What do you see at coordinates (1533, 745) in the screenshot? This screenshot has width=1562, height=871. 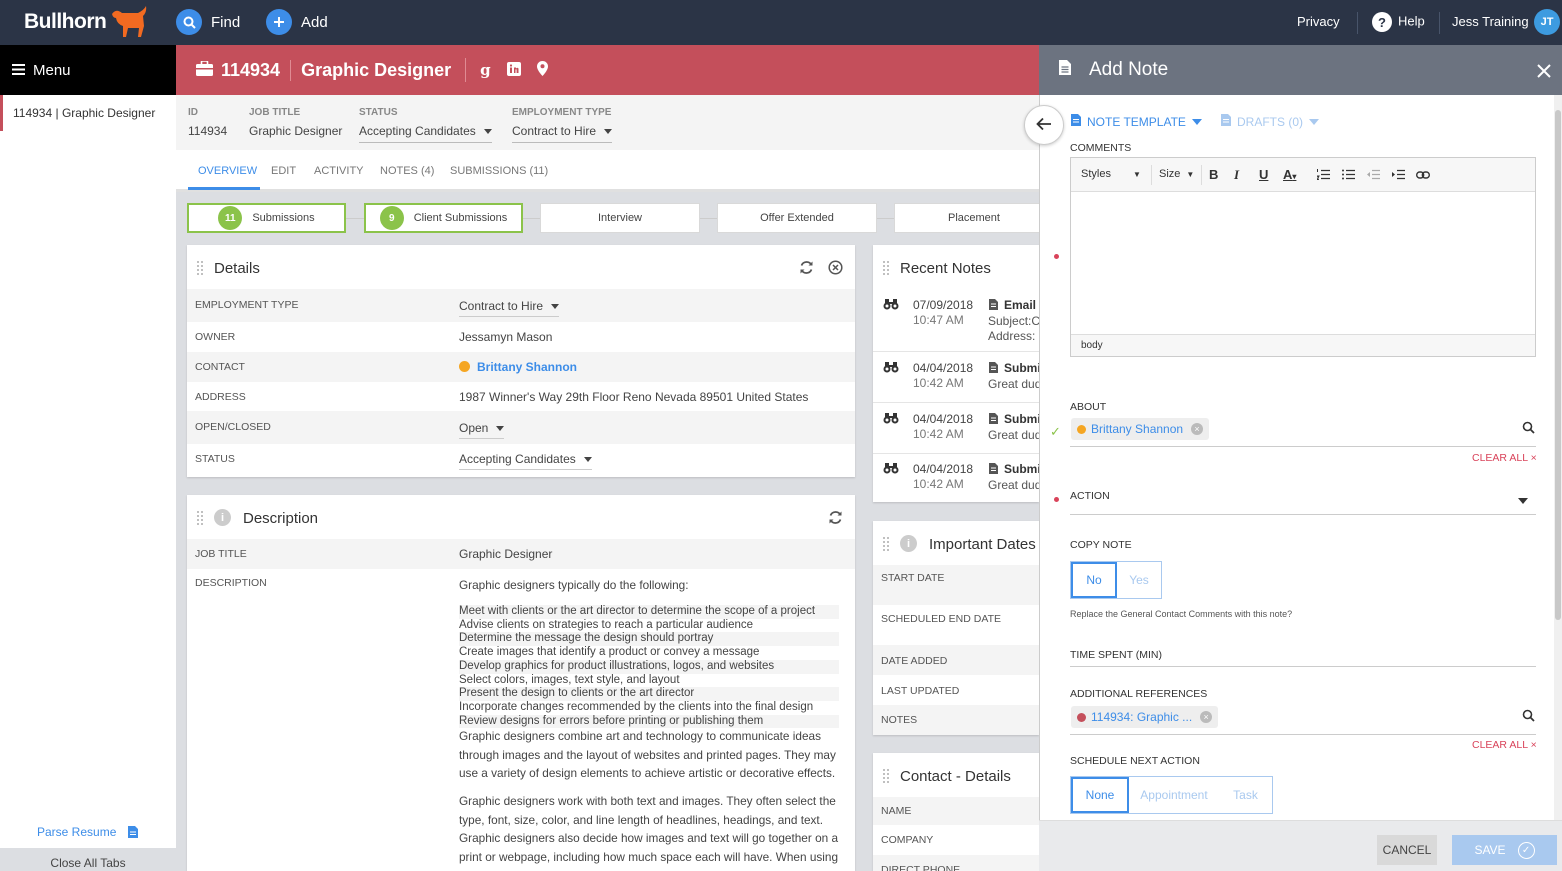 I see `close-icon: ×` at bounding box center [1533, 745].